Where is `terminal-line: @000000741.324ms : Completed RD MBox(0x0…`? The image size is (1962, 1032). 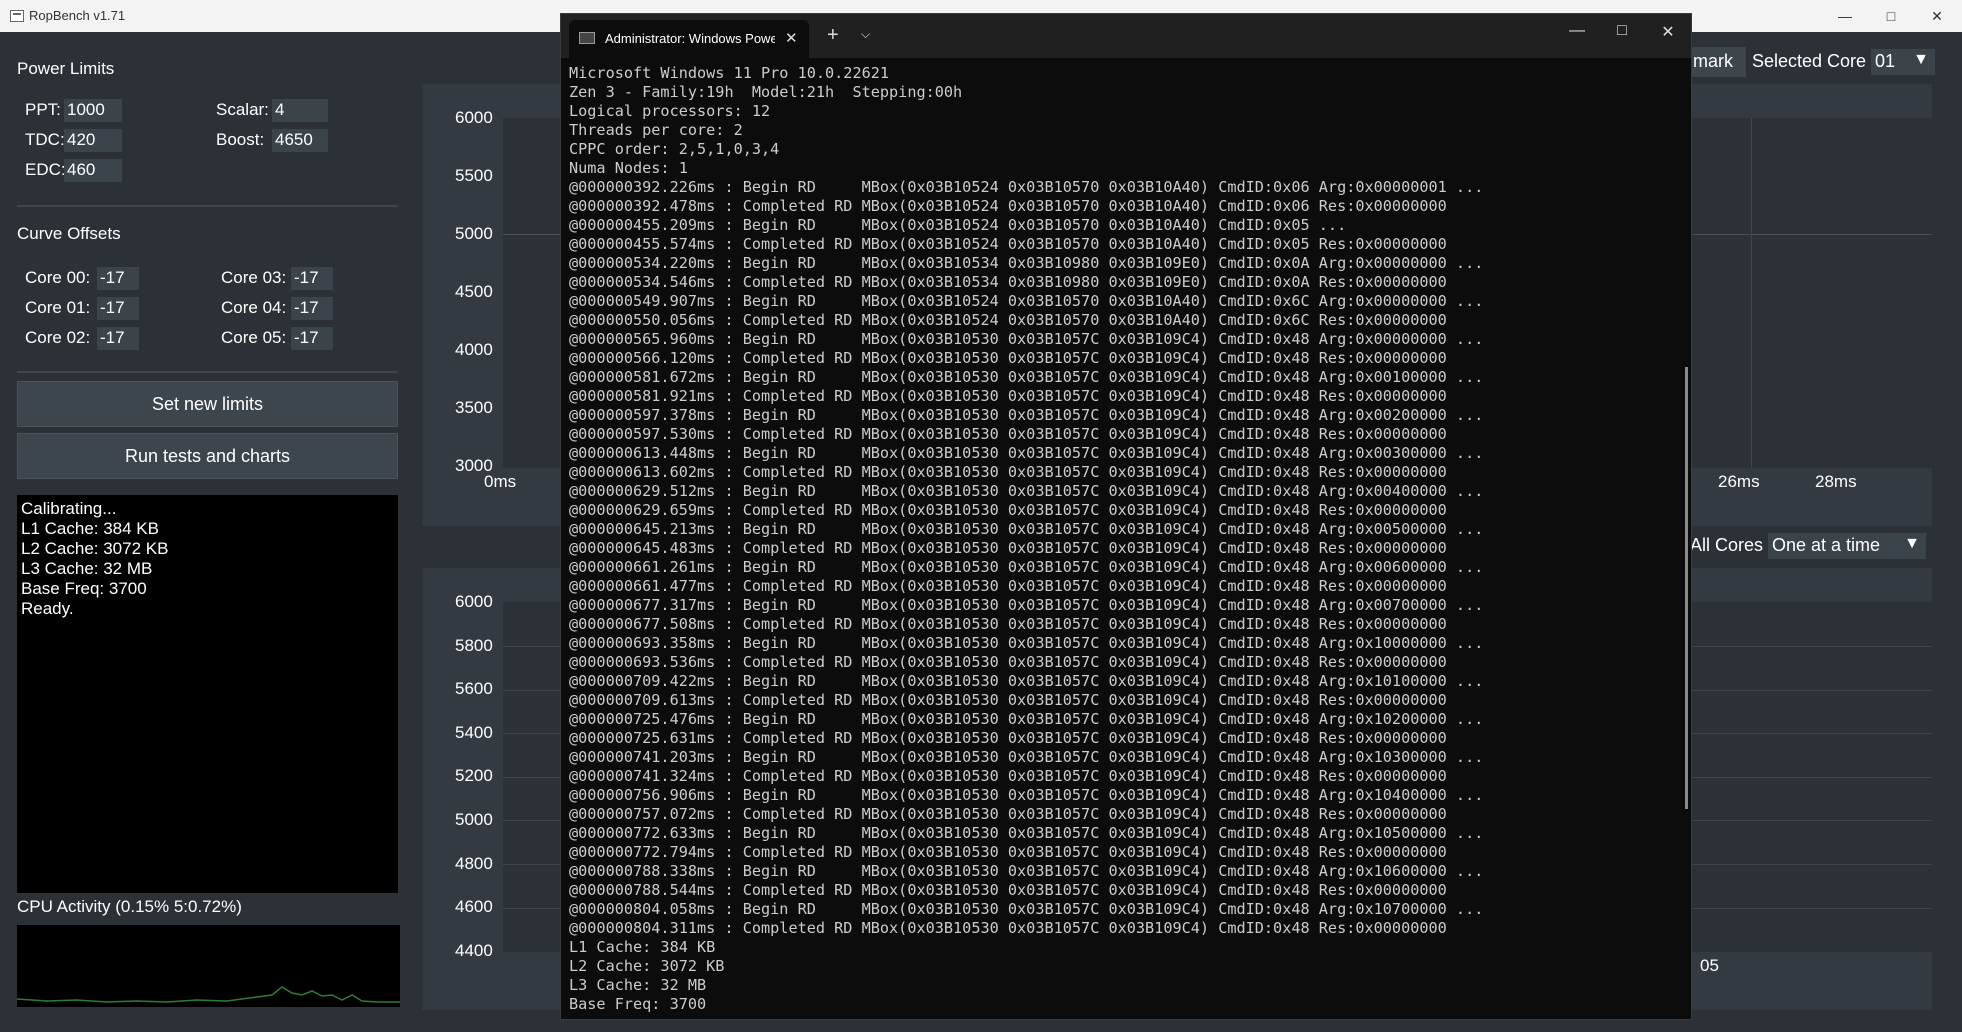 terminal-line: @000000741.324ms : Completed RD MBox(0x0… is located at coordinates (1008, 776).